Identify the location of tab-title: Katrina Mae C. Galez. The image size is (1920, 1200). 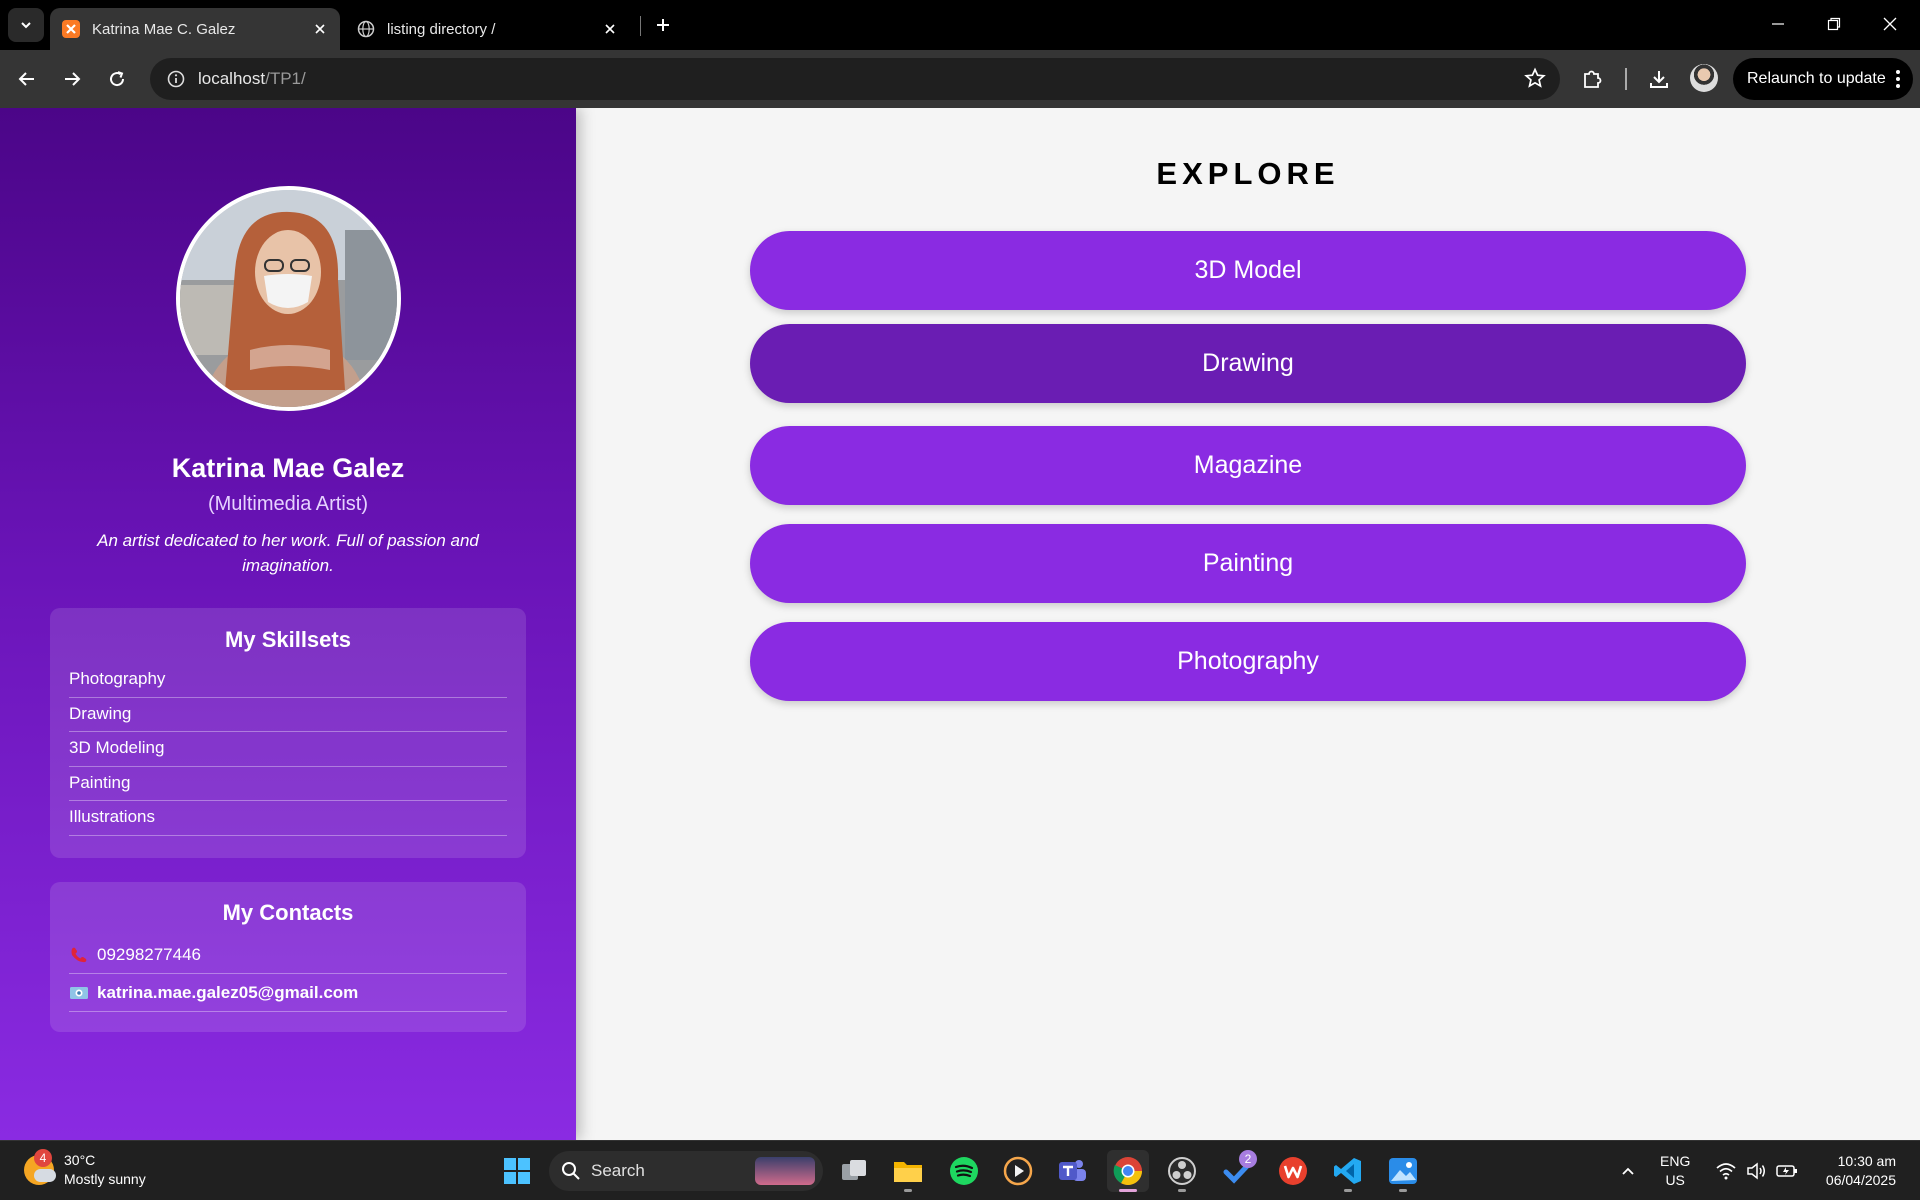
(164, 29).